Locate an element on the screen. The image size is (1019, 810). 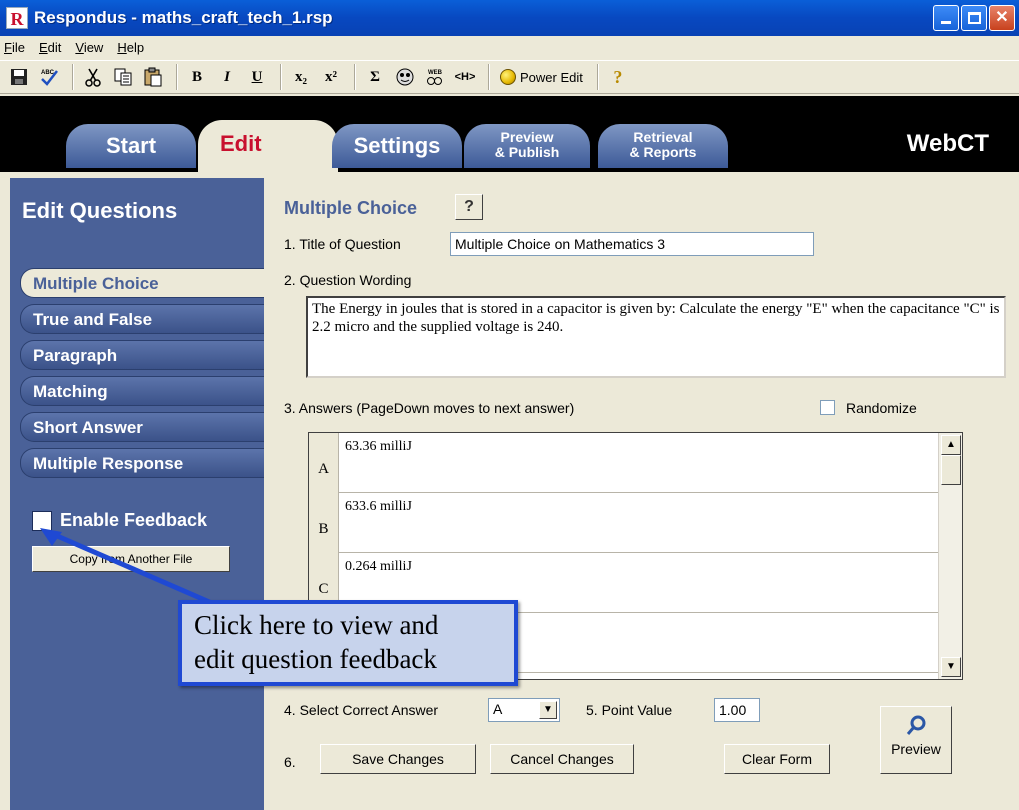
answer-text: 63.36 milliJ is located at coordinates (378, 447).